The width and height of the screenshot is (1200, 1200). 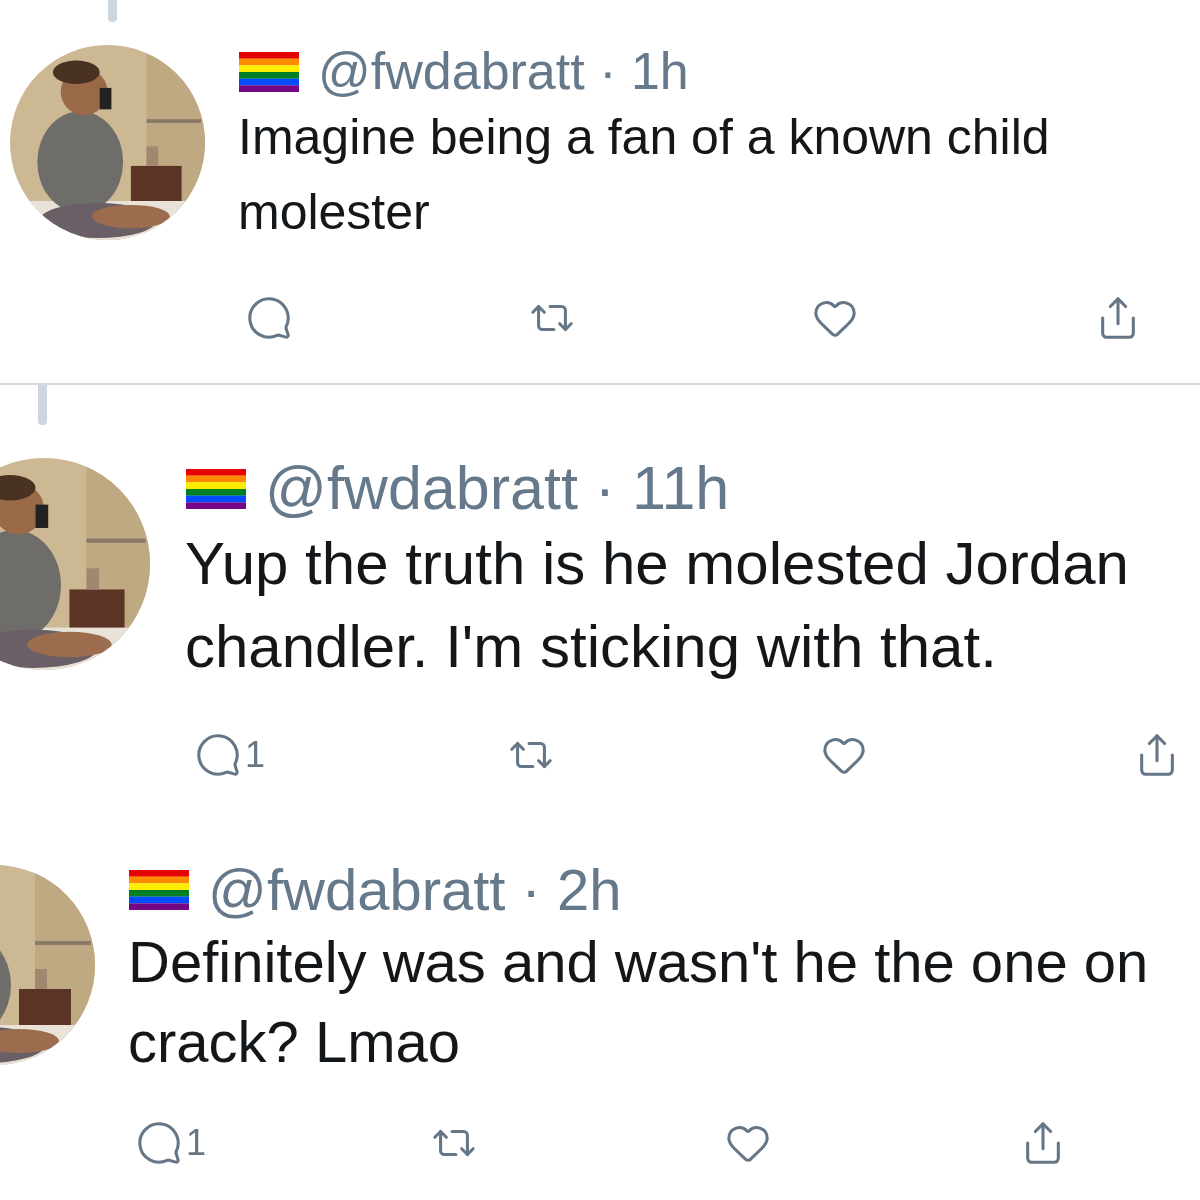 What do you see at coordinates (503, 72) in the screenshot?
I see `tweet-meta: @fwdabratt · 1h` at bounding box center [503, 72].